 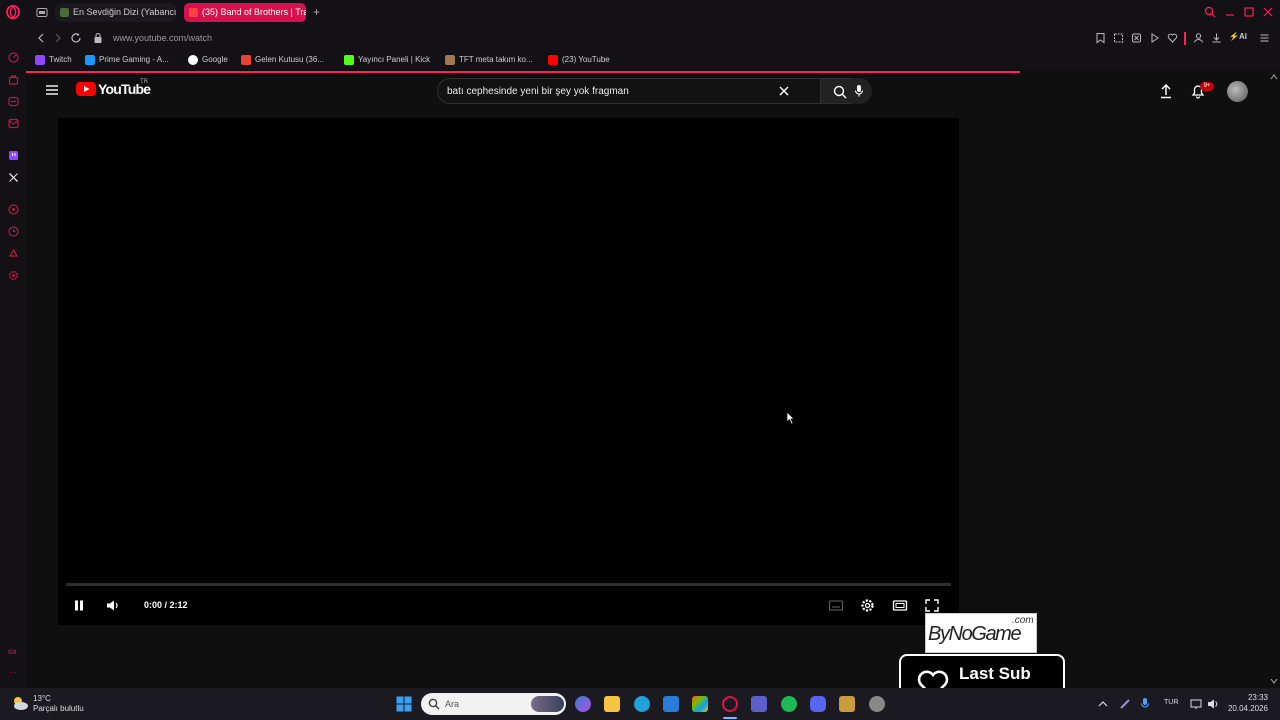 What do you see at coordinates (538, 91) in the screenshot?
I see `search-input: batı cephesinde yeni bir şey yok fragman` at bounding box center [538, 91].